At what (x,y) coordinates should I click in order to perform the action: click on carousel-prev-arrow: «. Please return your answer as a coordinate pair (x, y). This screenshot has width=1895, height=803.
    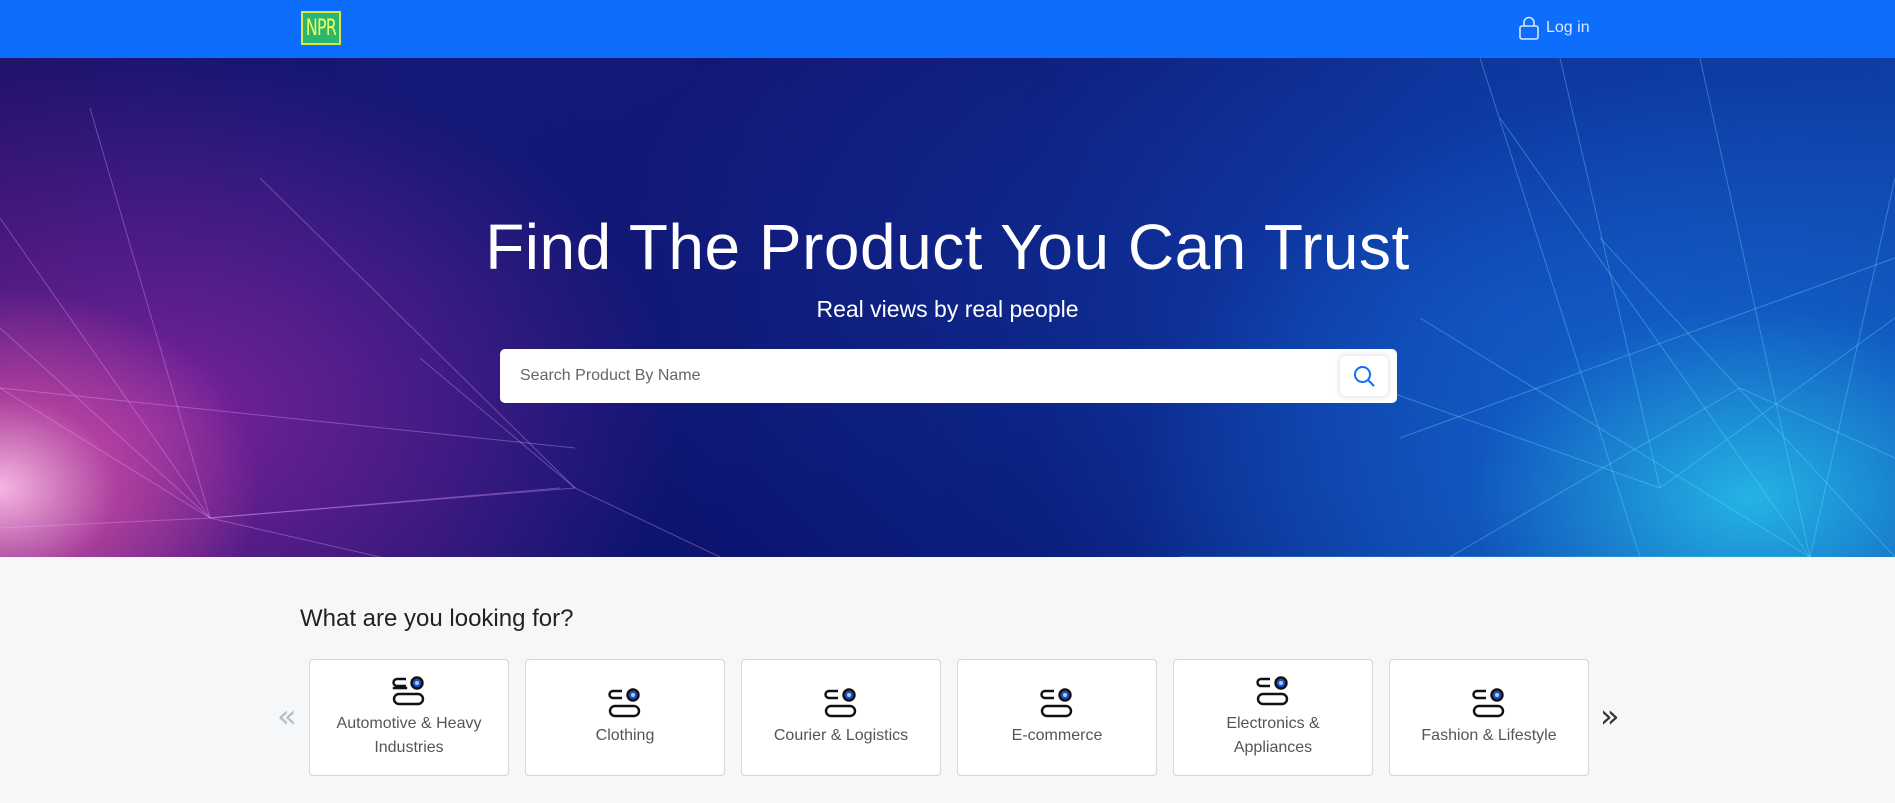
    Looking at the image, I should click on (287, 716).